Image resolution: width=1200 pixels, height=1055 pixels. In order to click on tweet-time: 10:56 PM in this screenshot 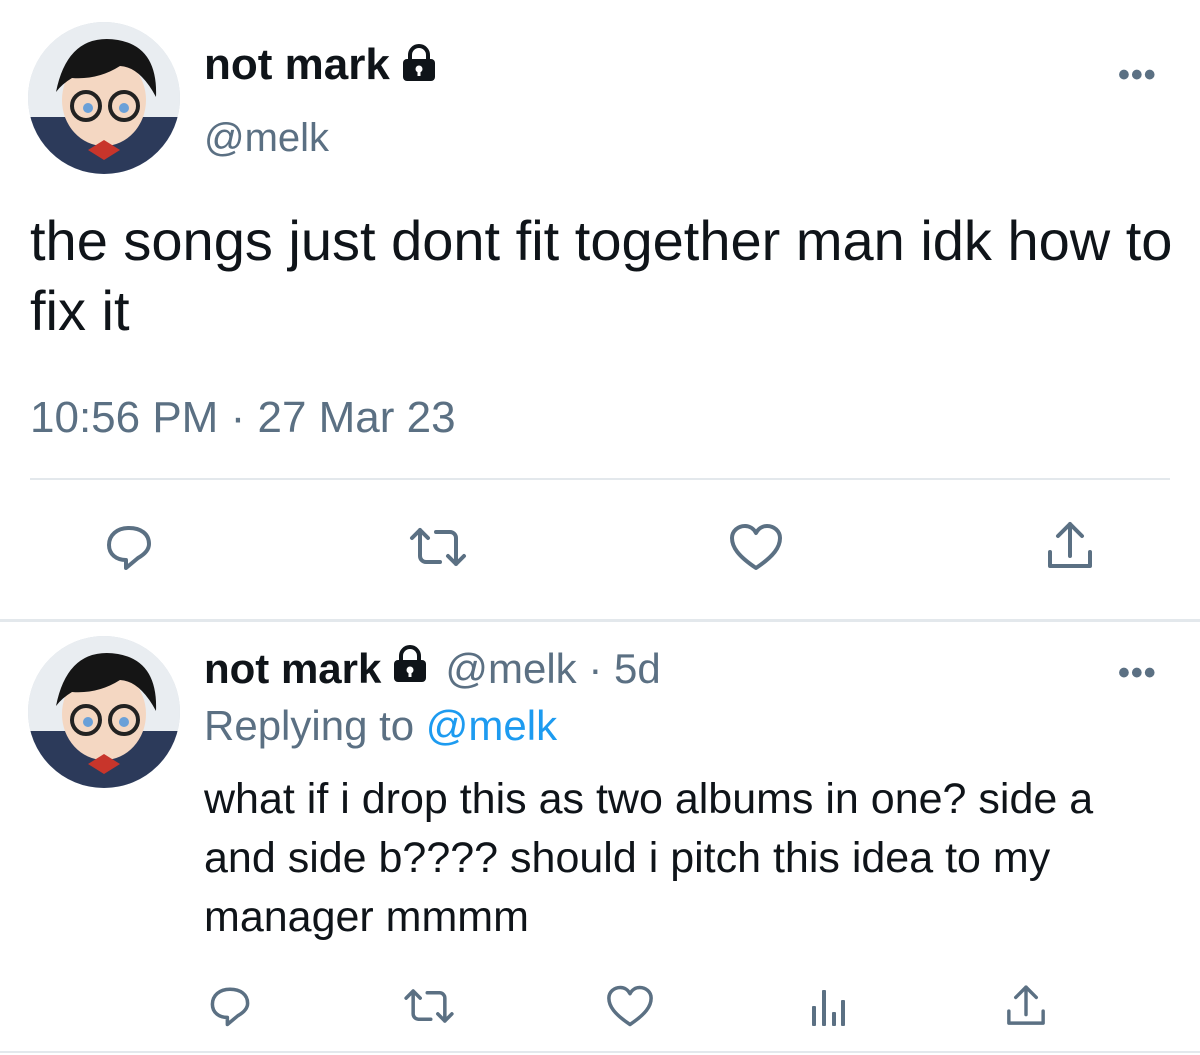, I will do `click(124, 417)`.